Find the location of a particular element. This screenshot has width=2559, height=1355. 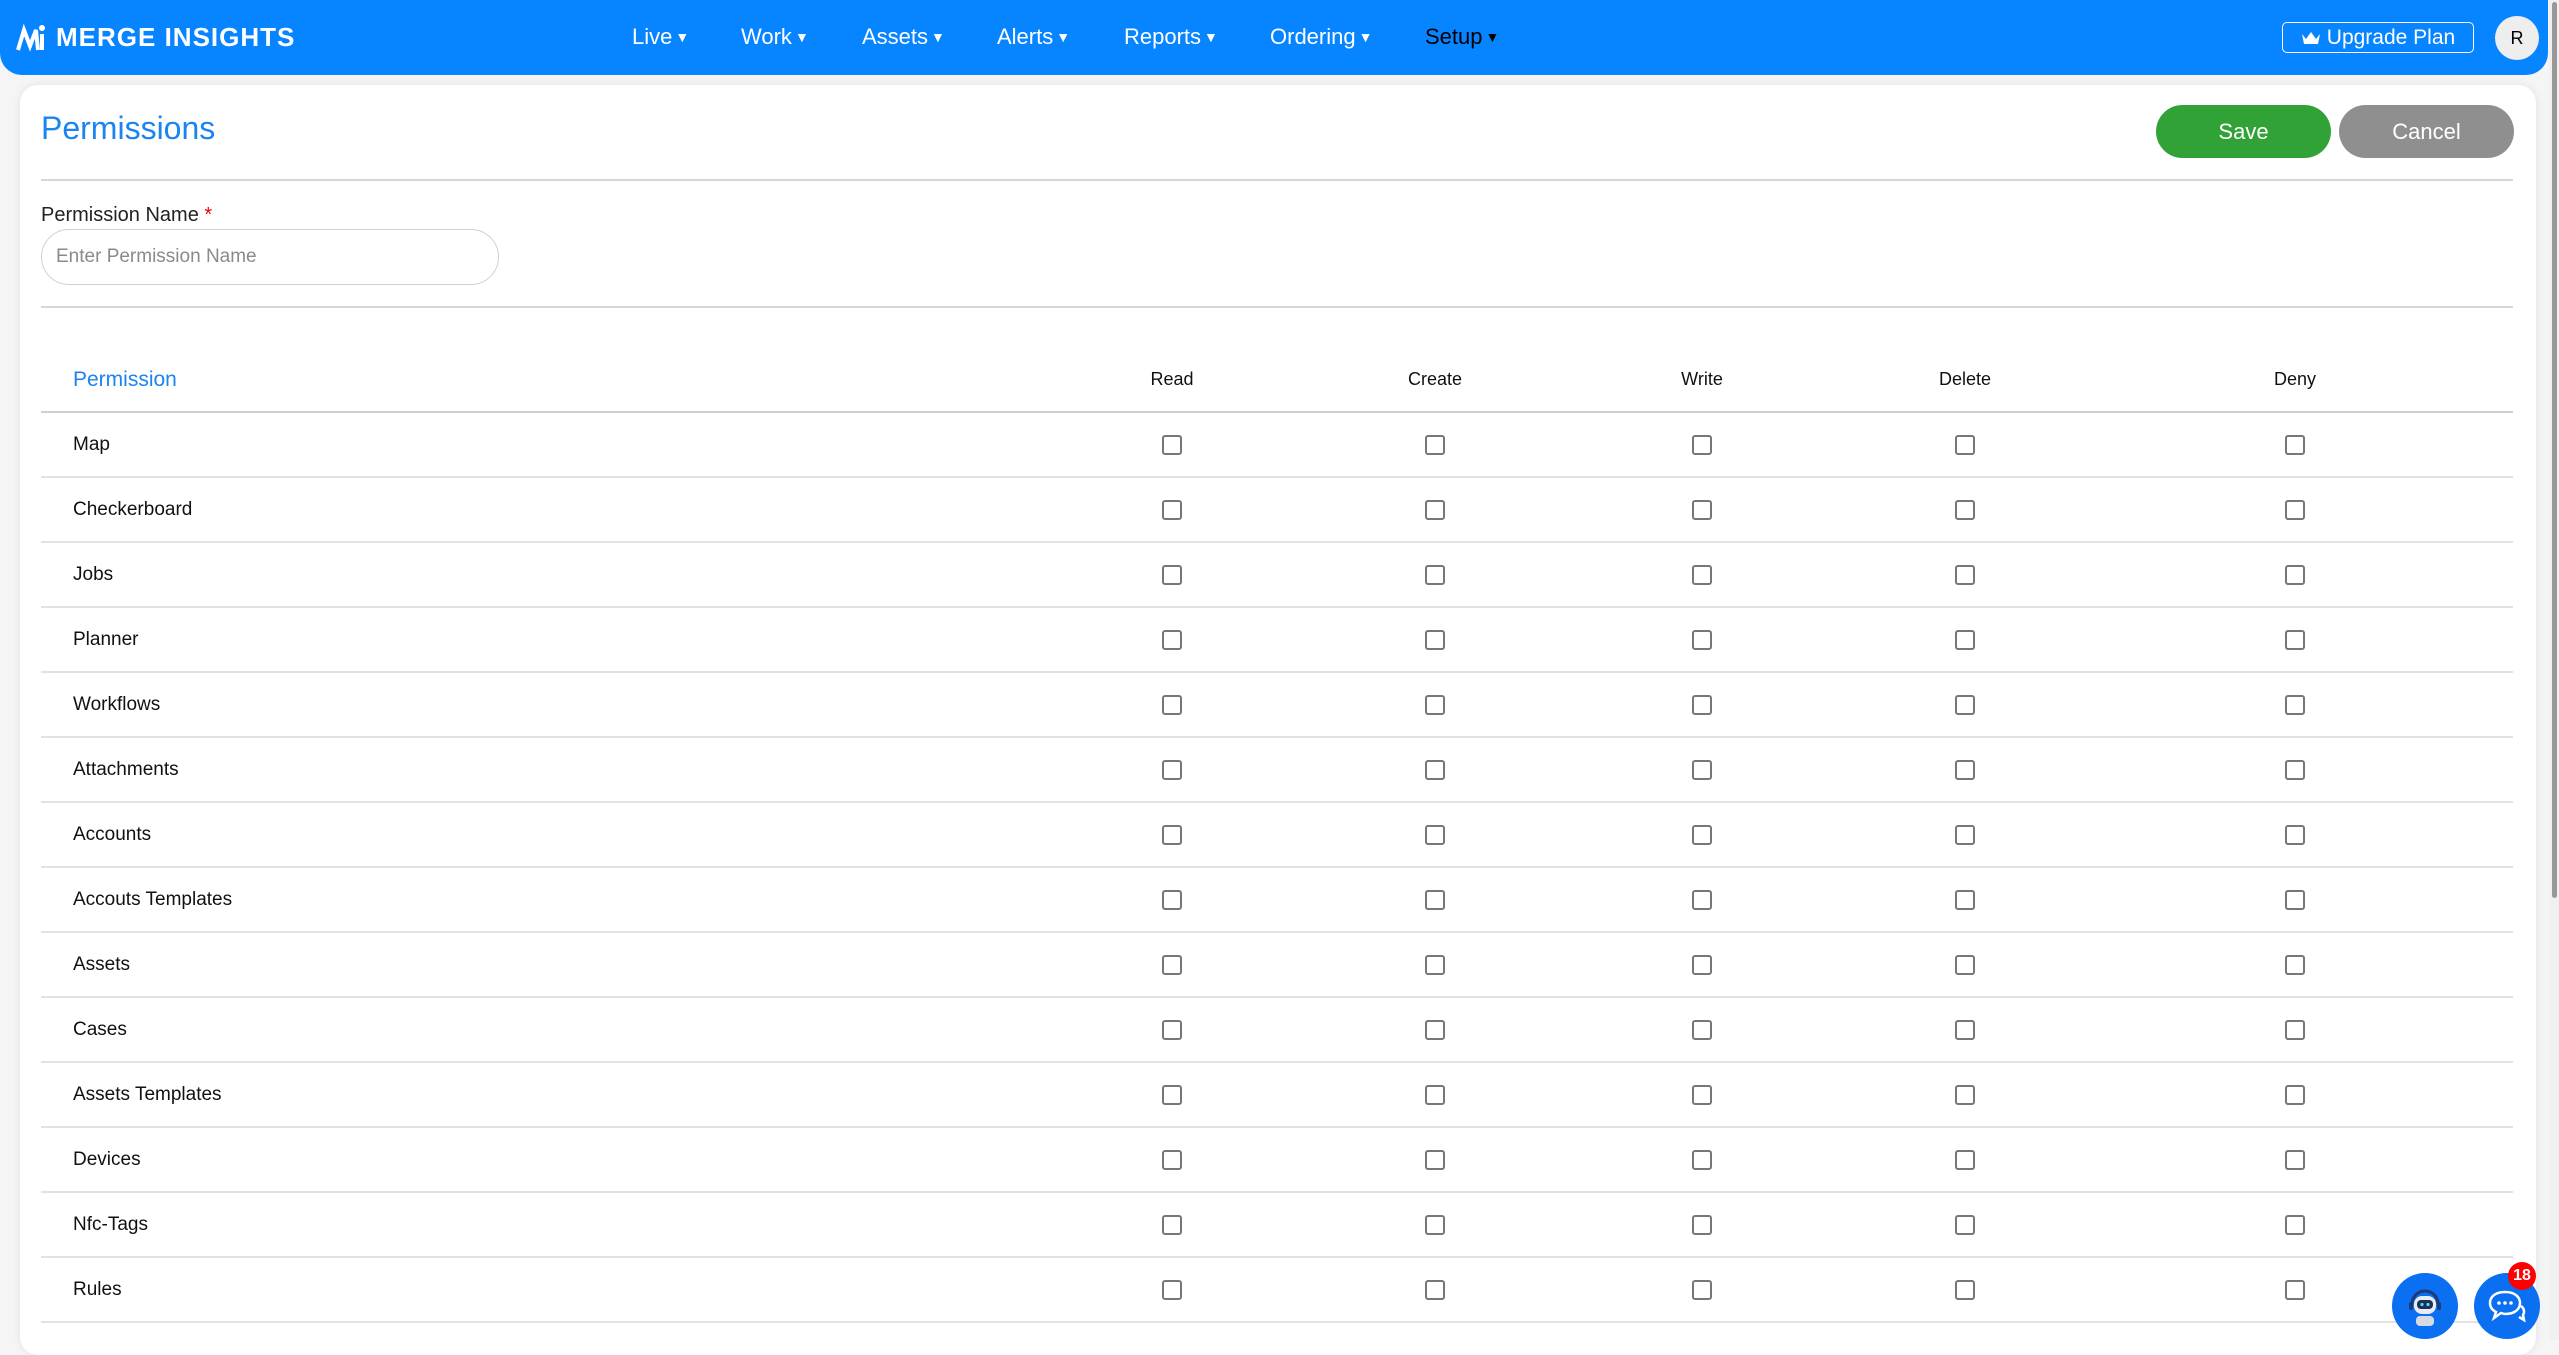

page-title: Permissions is located at coordinates (128, 128).